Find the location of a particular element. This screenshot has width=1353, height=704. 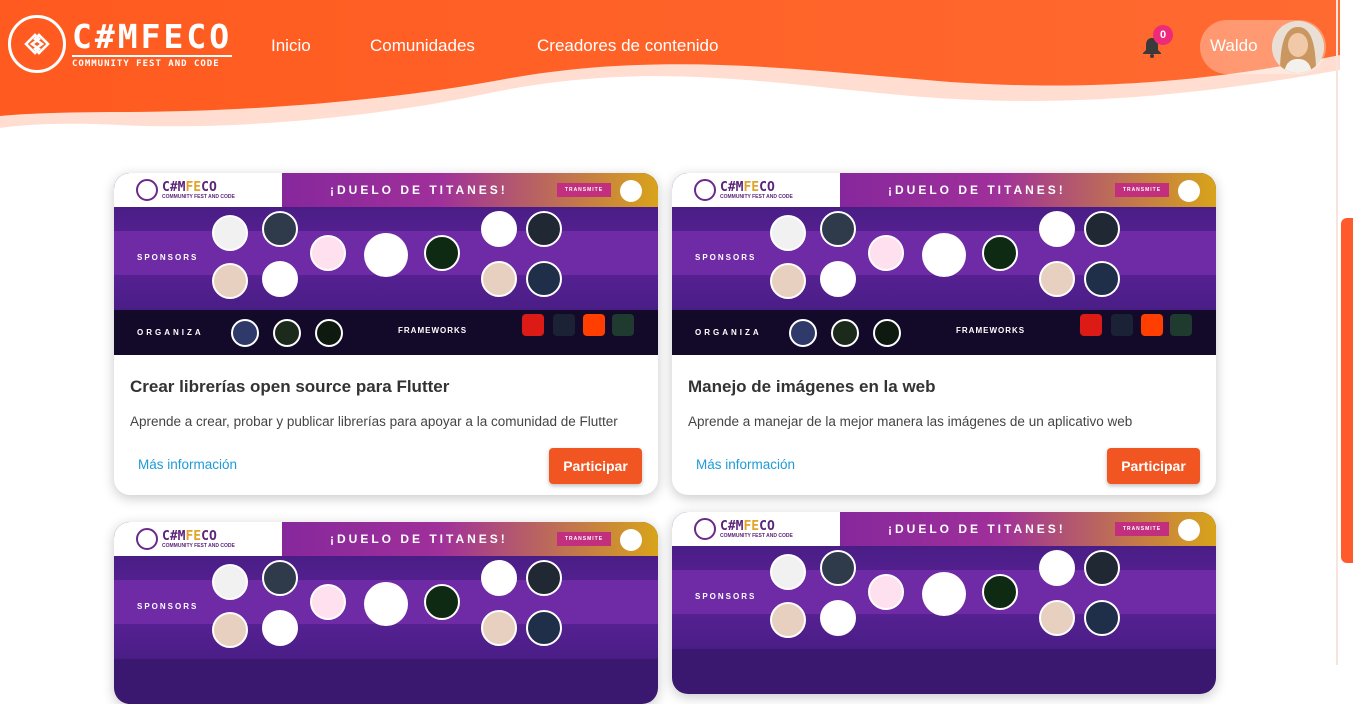

nav-item-creadores: Creadores de contenido is located at coordinates (627, 46).